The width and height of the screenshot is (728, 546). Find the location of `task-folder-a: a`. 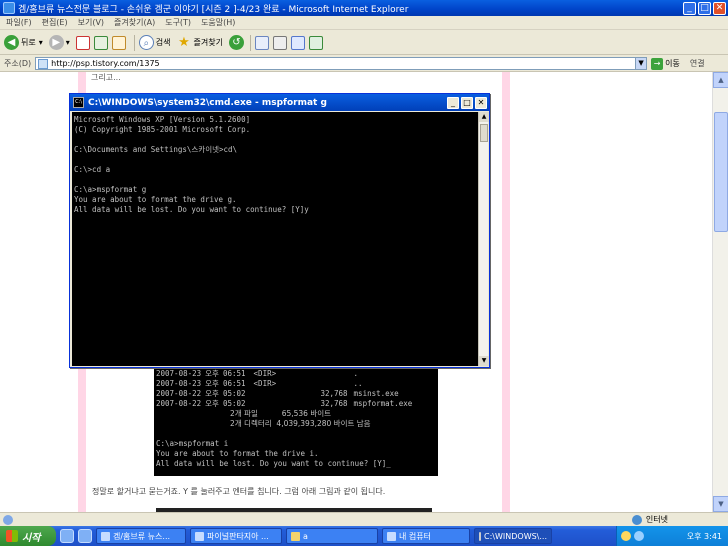

task-folder-a: a is located at coordinates (332, 536).